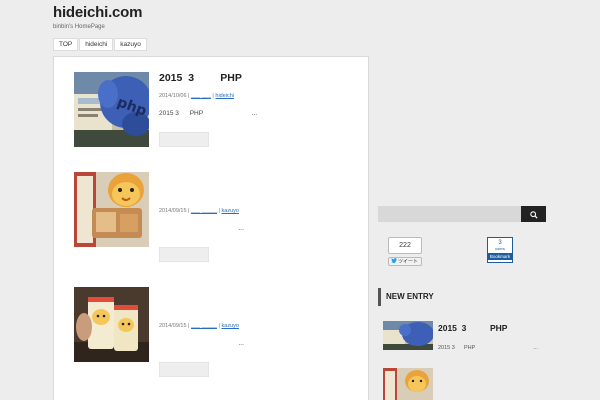  Describe the element at coordinates (408, 384) in the screenshot. I see `entry-thumbnail-cookies` at that location.